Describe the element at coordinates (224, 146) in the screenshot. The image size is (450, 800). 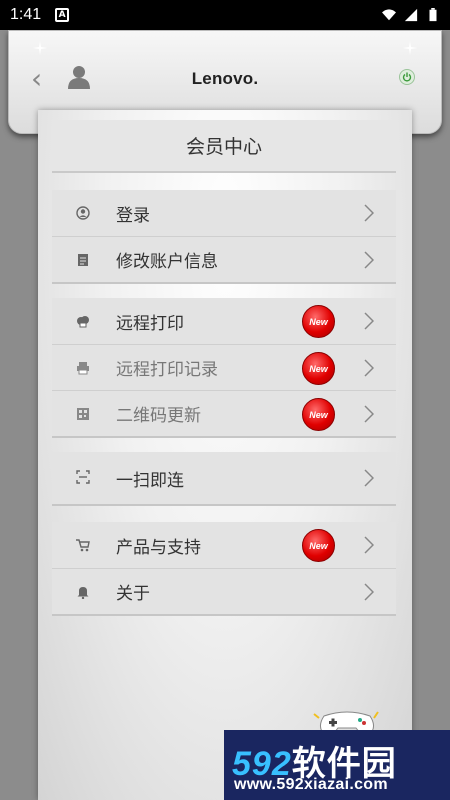
I see `page-title: 会员中心` at that location.